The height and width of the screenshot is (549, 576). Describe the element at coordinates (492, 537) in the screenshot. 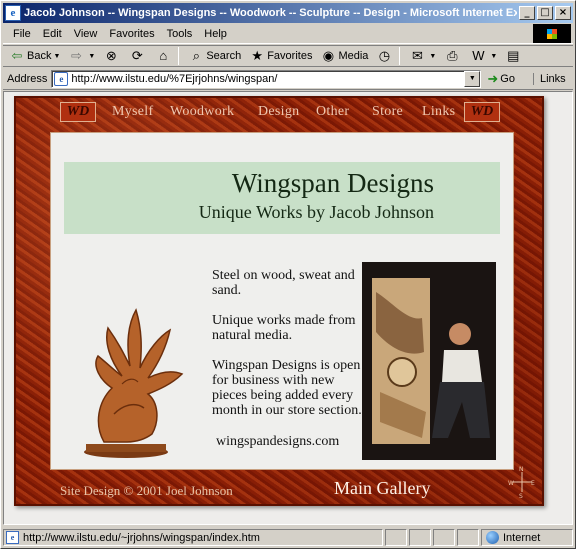

I see `internet-globe-icon` at that location.